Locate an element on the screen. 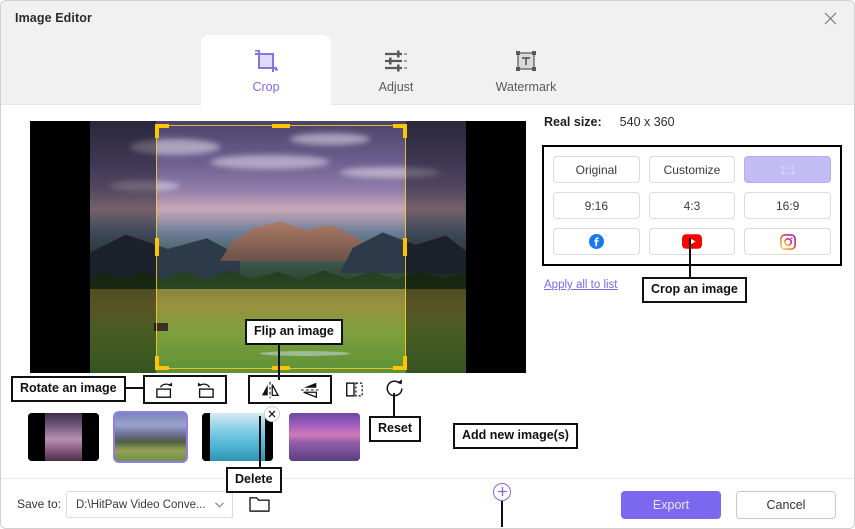  crop-callout-leader is located at coordinates (690, 257).